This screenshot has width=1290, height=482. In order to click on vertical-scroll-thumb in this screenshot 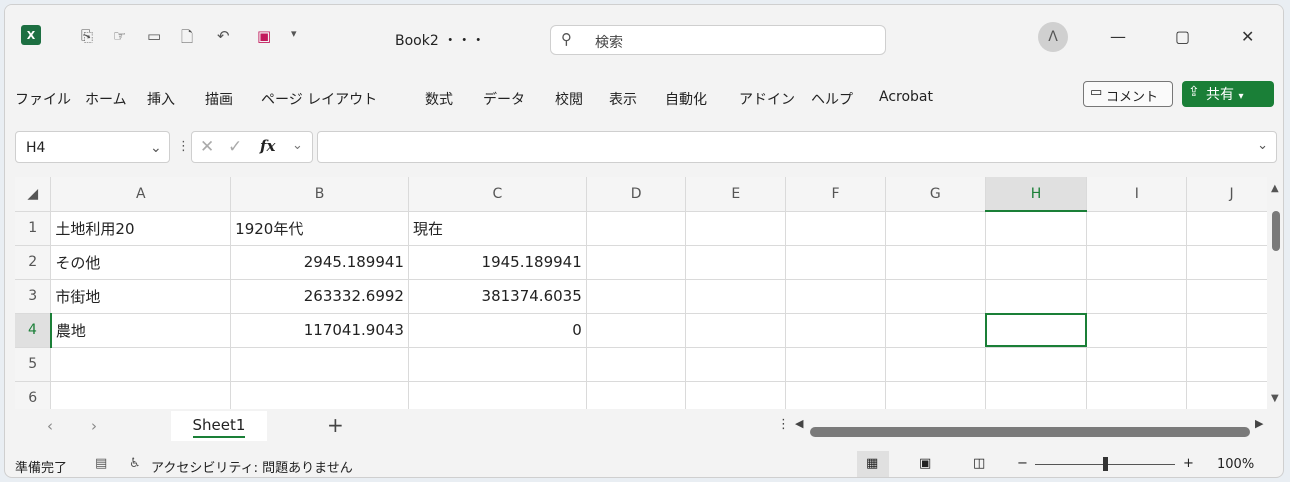, I will do `click(1276, 231)`.